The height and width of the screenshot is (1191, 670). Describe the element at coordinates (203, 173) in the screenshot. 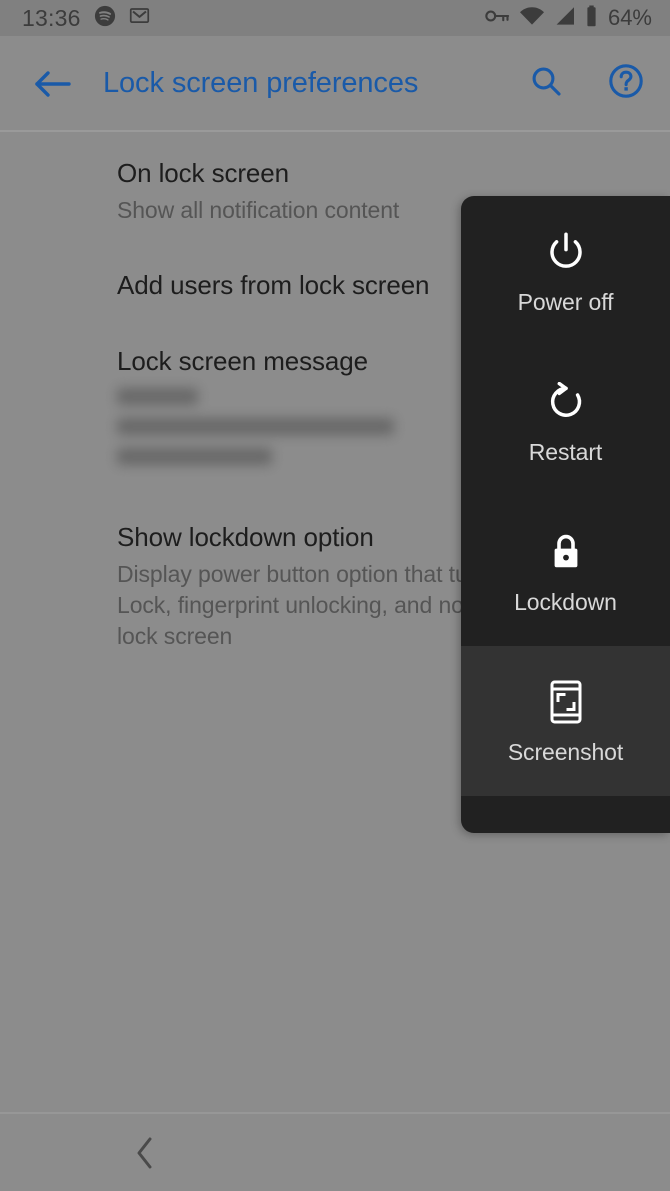

I see `preference-title: On lock screen` at that location.